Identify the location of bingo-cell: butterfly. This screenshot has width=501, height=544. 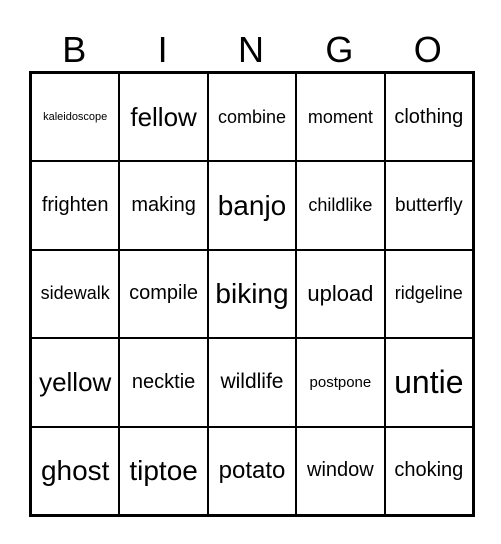
(428, 205).